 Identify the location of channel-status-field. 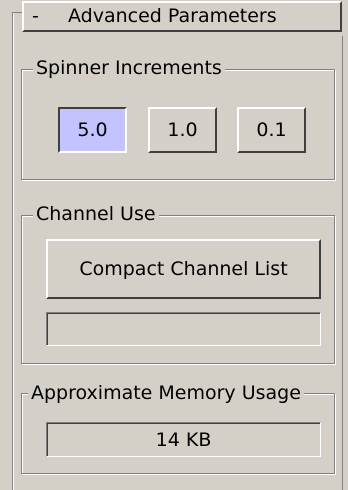
(183, 329).